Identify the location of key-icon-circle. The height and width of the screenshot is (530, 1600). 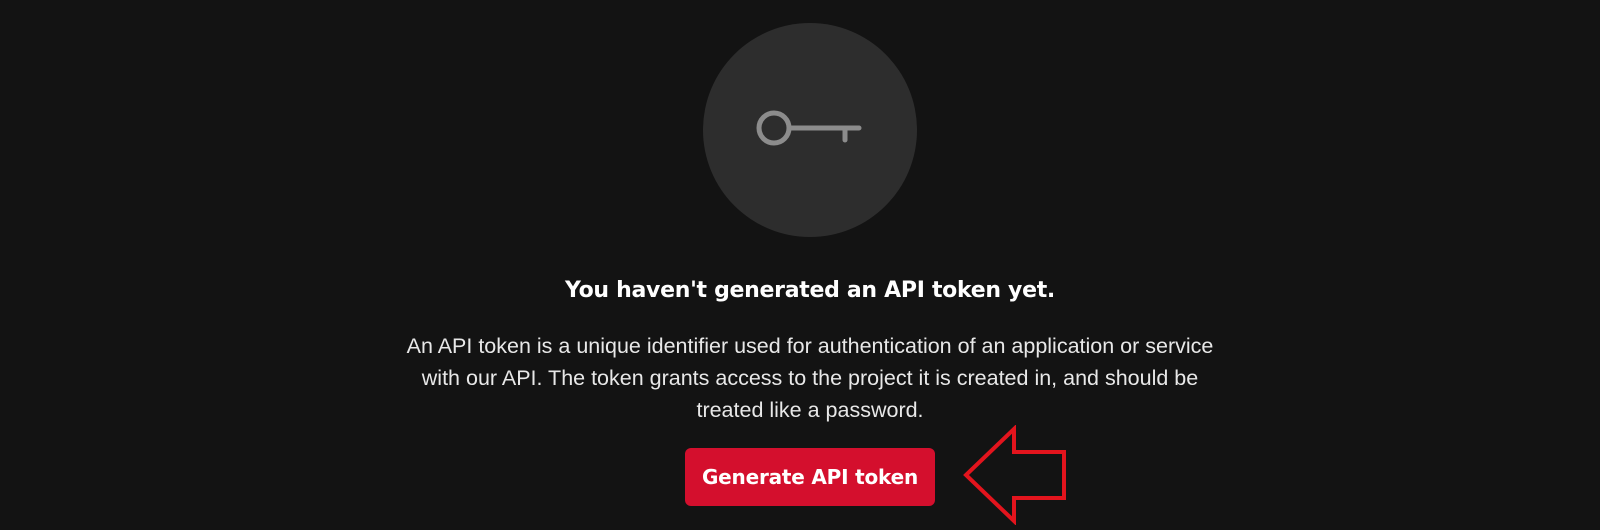
(810, 130).